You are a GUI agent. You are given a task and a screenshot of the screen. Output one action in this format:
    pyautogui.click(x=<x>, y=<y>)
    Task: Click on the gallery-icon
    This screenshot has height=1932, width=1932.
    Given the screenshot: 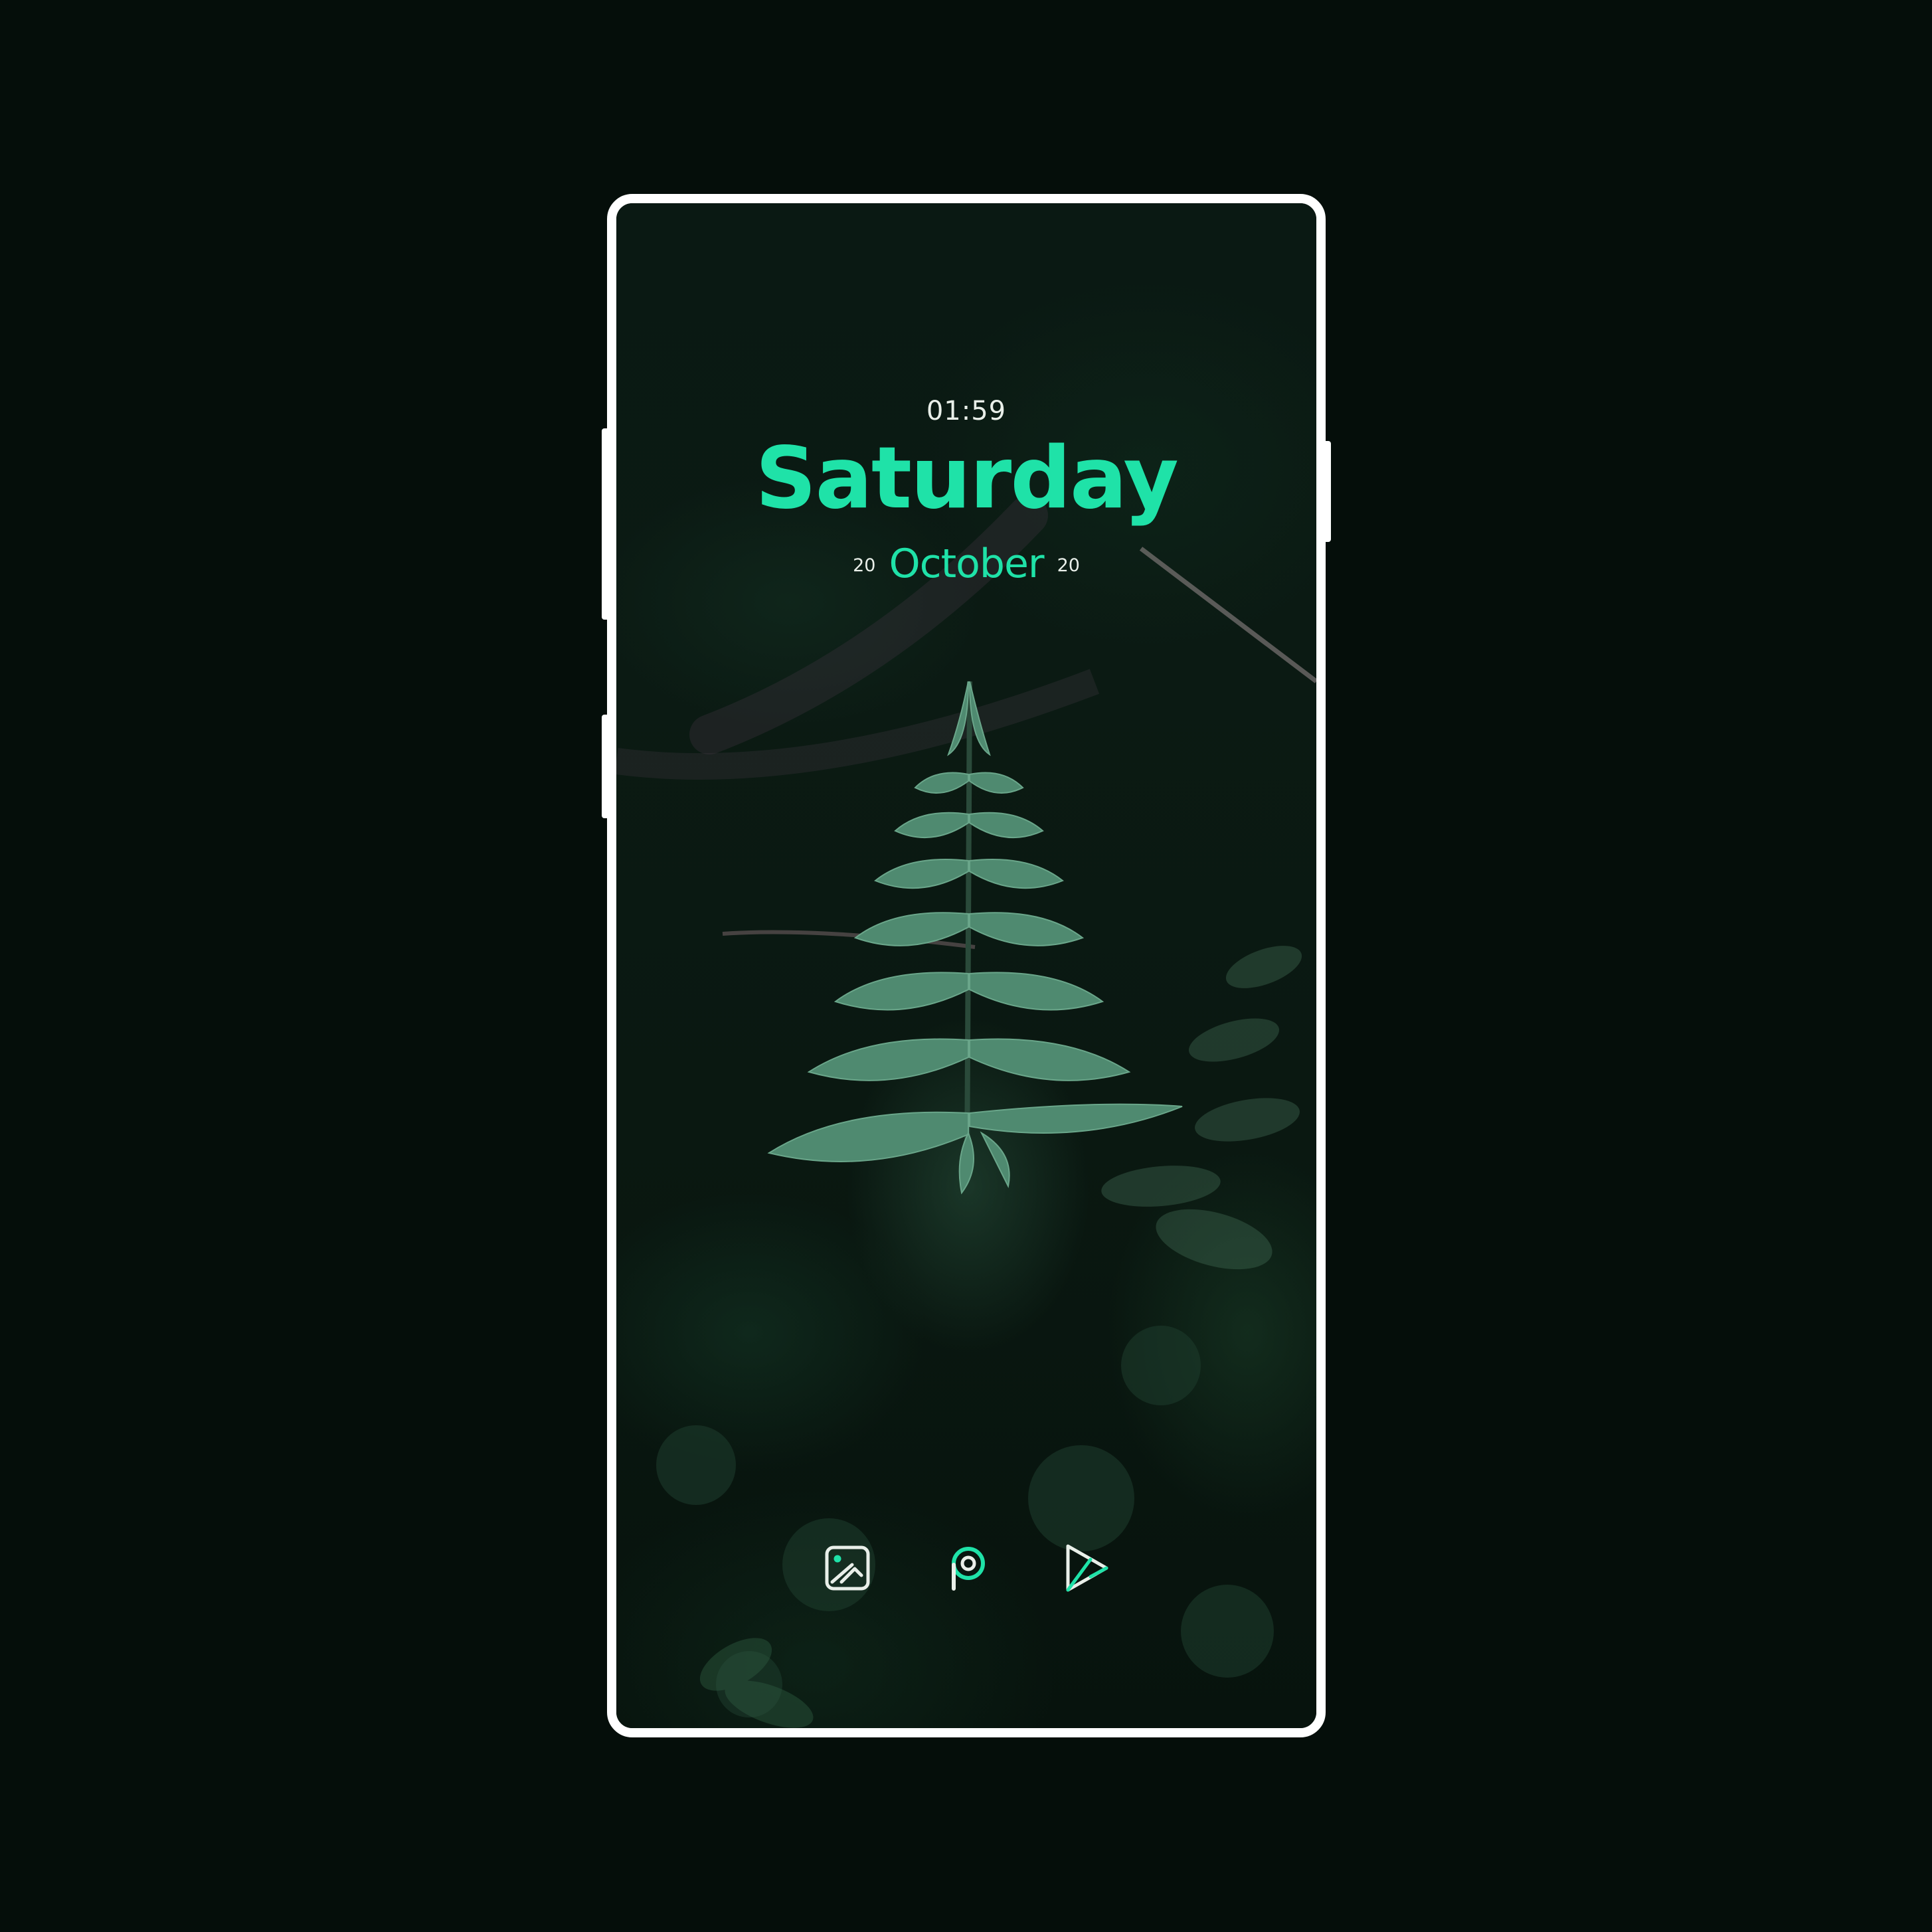 What is the action you would take?
    pyautogui.click(x=847, y=1568)
    